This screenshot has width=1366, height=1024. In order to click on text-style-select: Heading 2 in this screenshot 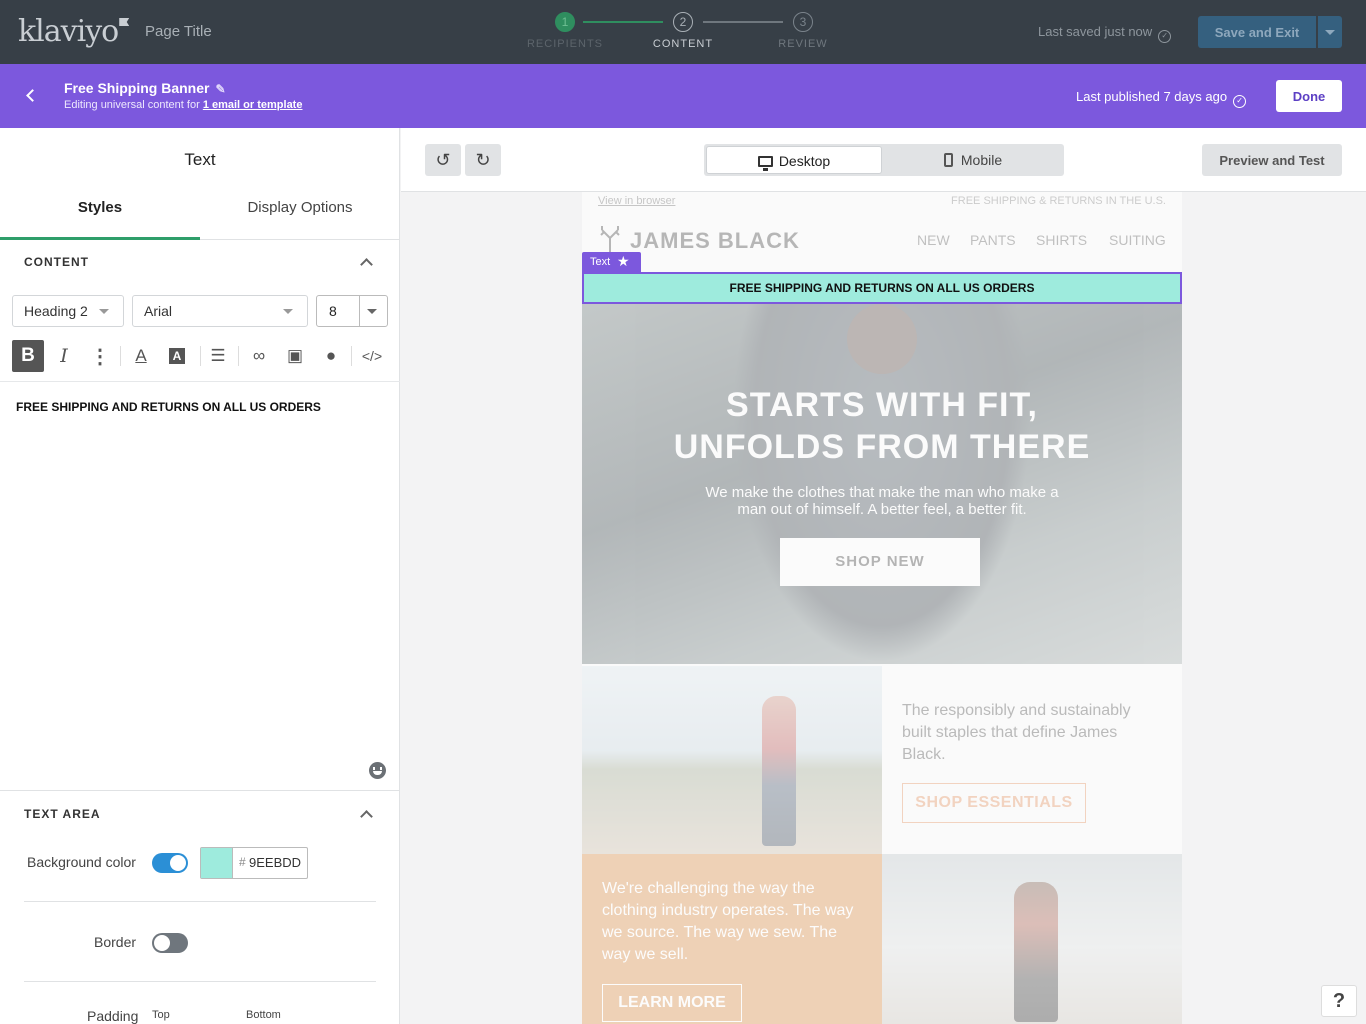, I will do `click(68, 311)`.